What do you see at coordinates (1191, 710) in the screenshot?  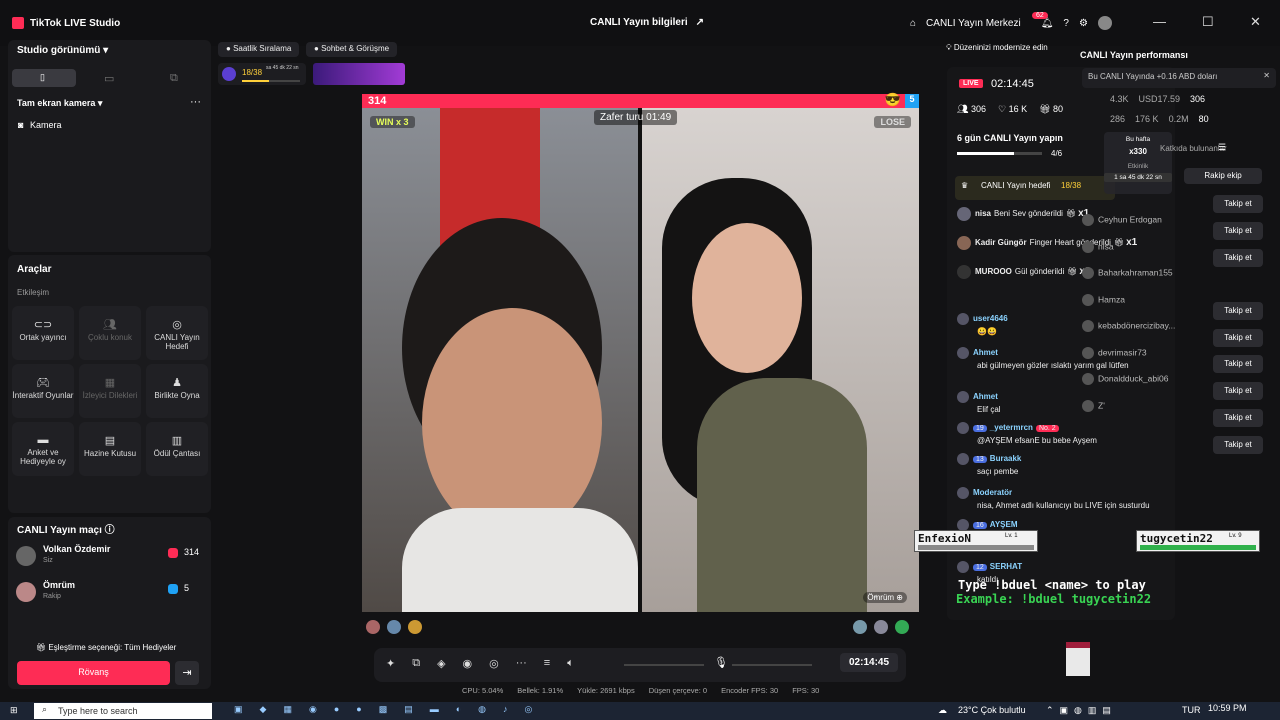 I see `language: TUR` at bounding box center [1191, 710].